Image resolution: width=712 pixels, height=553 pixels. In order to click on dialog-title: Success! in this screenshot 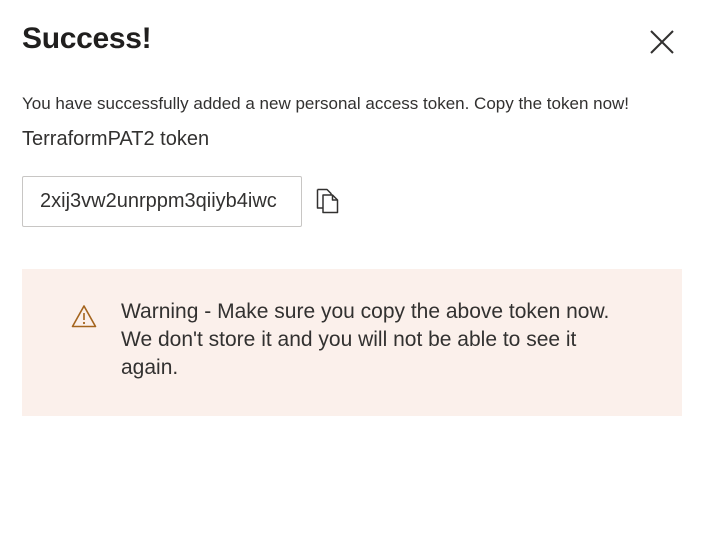, I will do `click(87, 38)`.